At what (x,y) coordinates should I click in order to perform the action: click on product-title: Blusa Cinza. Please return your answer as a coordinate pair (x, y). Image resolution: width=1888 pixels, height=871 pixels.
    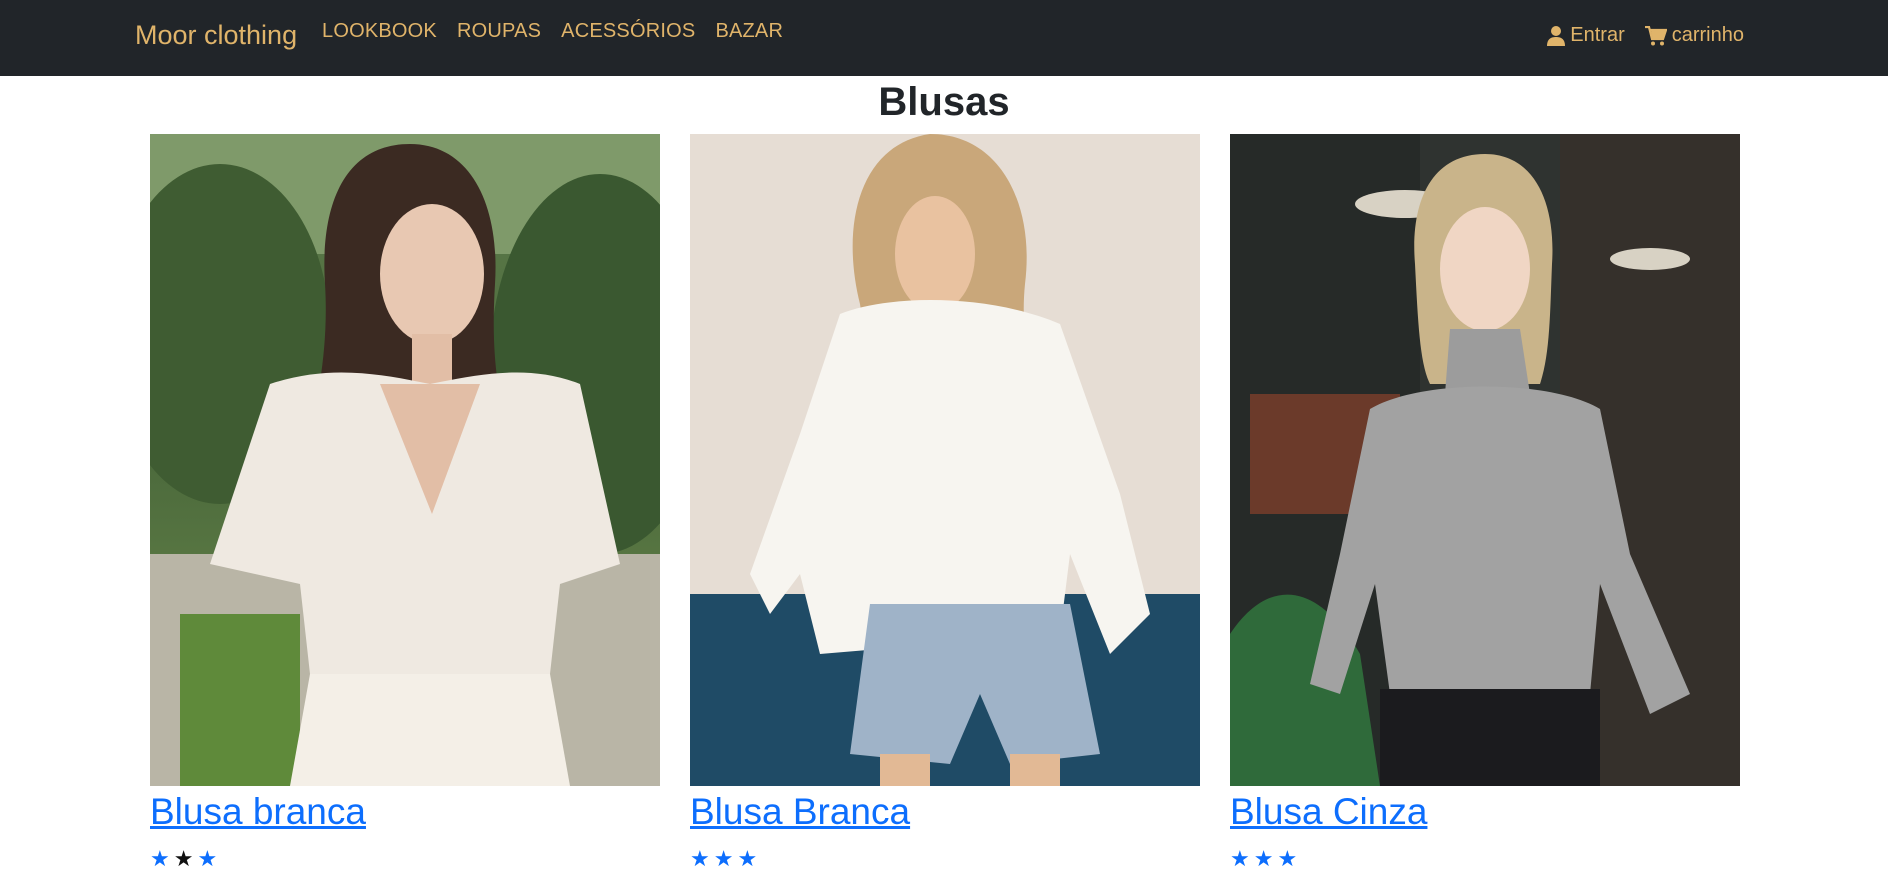
    Looking at the image, I should click on (1485, 812).